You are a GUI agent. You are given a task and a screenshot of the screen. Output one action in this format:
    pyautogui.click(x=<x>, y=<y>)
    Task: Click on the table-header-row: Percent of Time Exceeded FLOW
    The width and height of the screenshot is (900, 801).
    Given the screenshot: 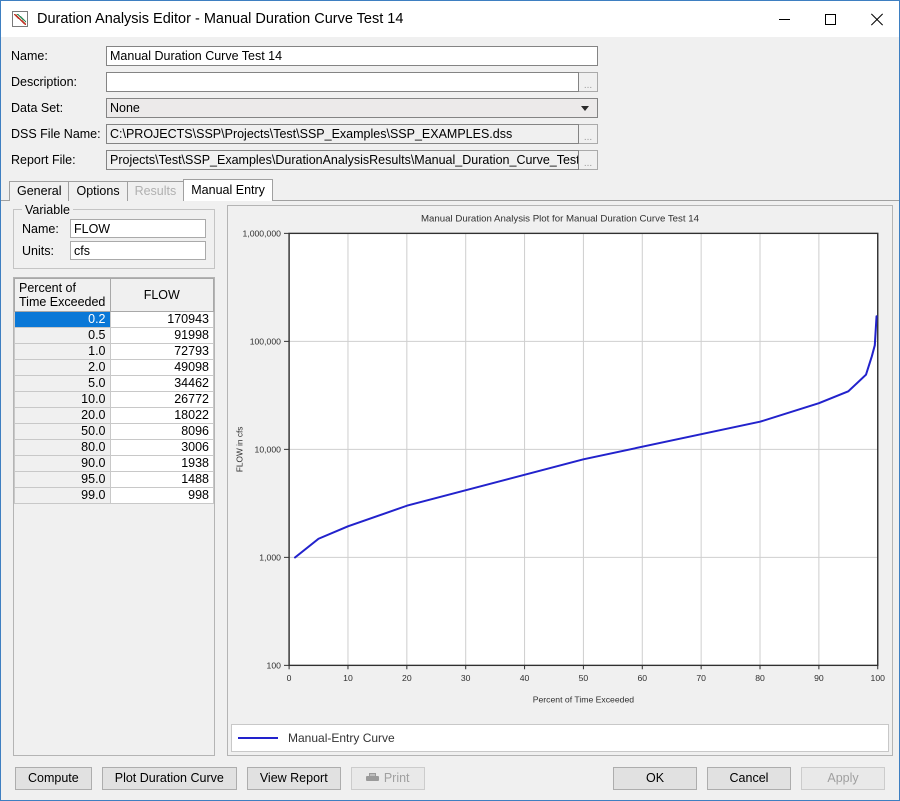 What is the action you would take?
    pyautogui.click(x=114, y=295)
    